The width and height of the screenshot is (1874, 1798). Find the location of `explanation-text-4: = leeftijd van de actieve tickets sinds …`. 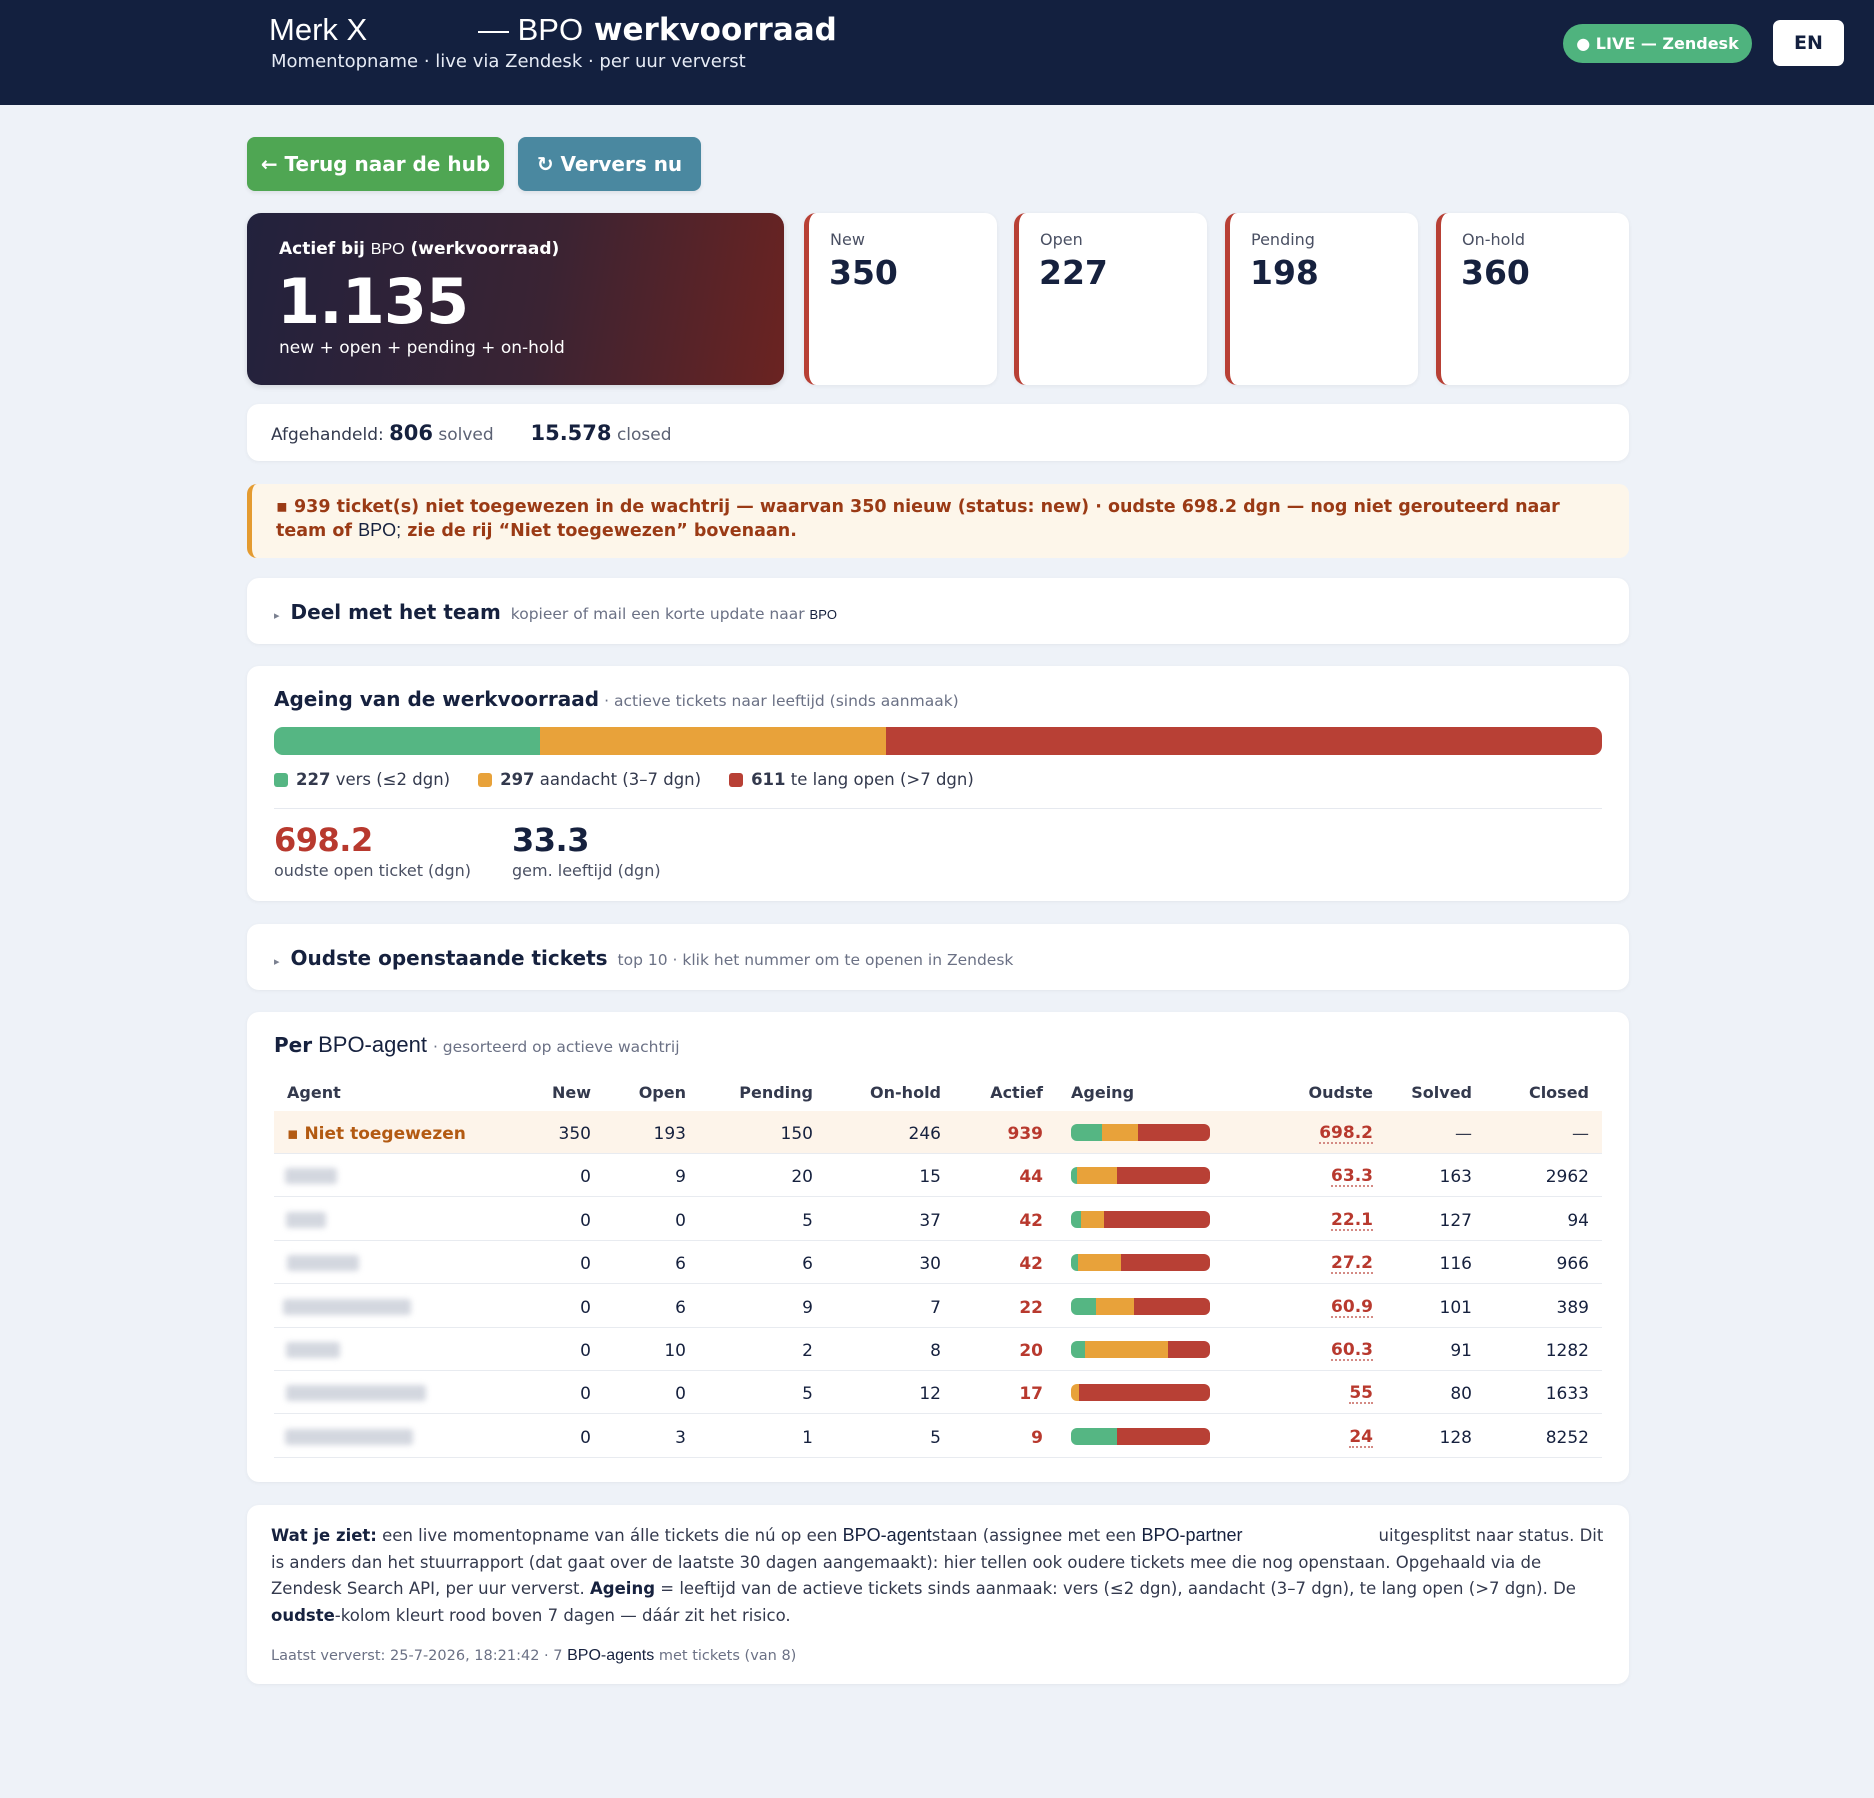

explanation-text-4: = leeftijd van de actieve tickets sinds … is located at coordinates (1118, 1588).